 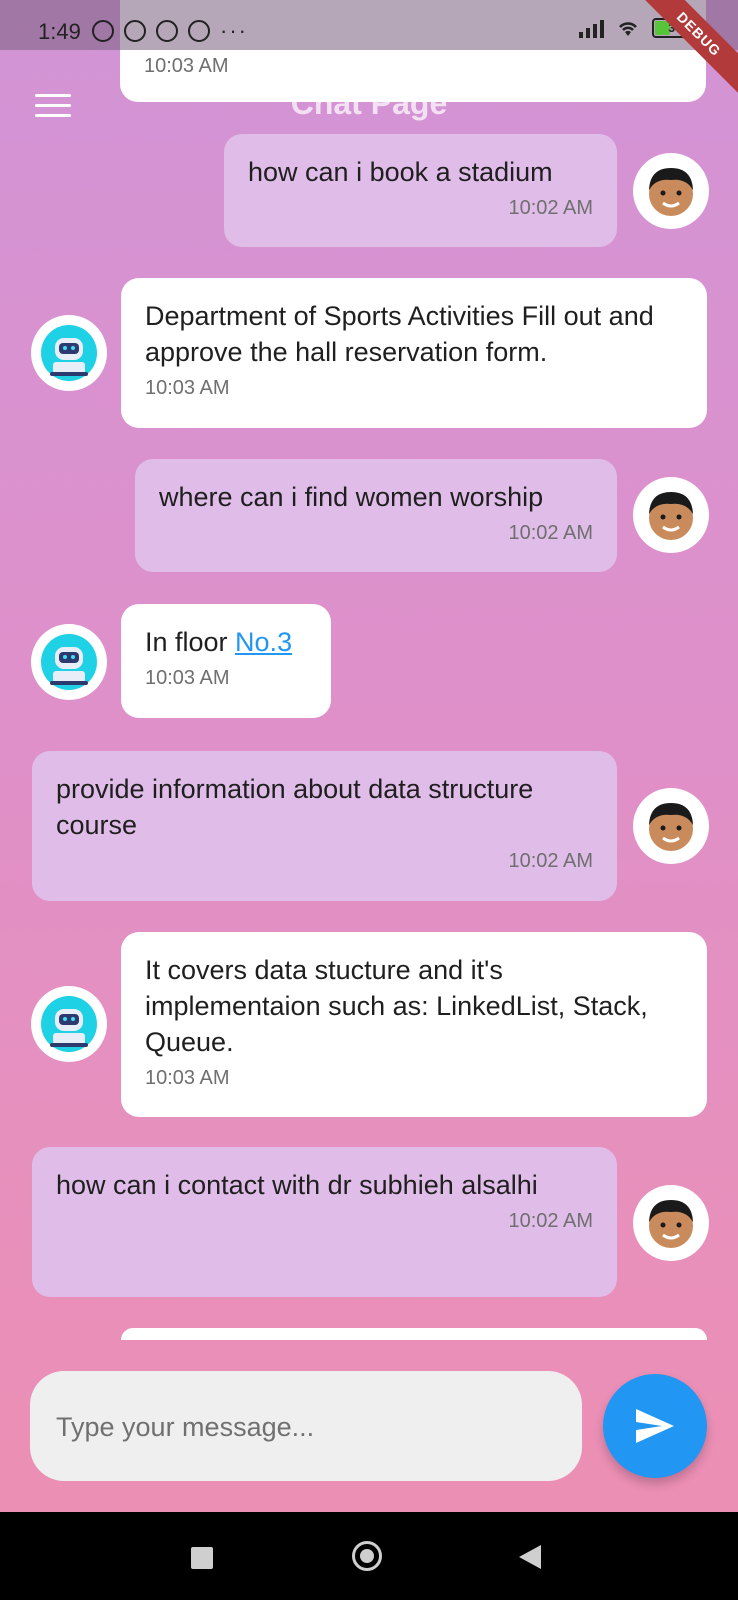 What do you see at coordinates (226, 661) in the screenshot?
I see `message-bubble-bot: In floor No.3 10:03 AM` at bounding box center [226, 661].